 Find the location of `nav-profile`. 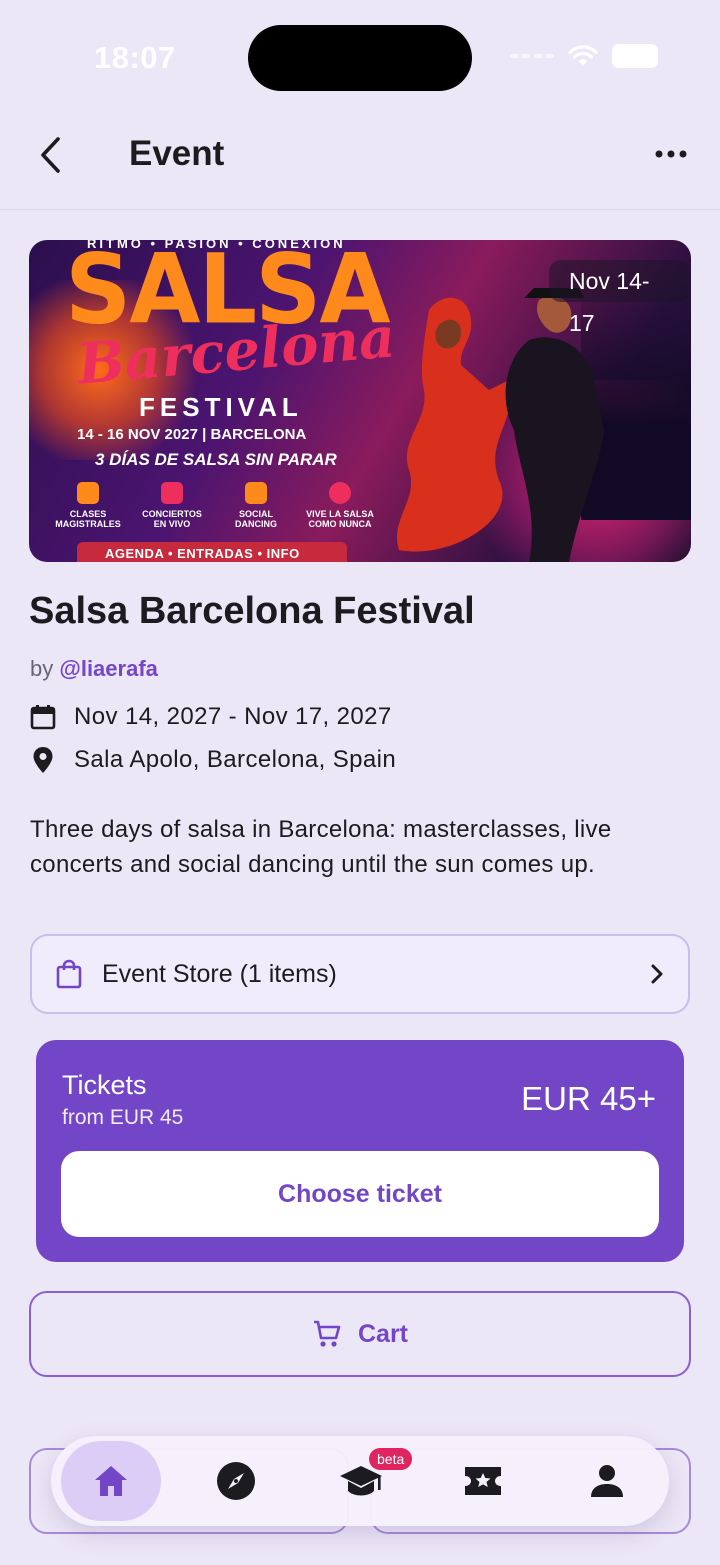

nav-profile is located at coordinates (607, 1481).